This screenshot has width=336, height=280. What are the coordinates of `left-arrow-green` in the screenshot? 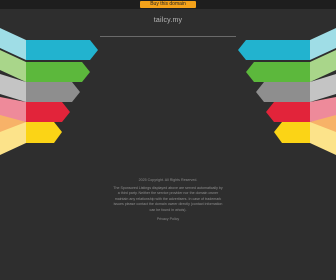 It's located at (58, 72).